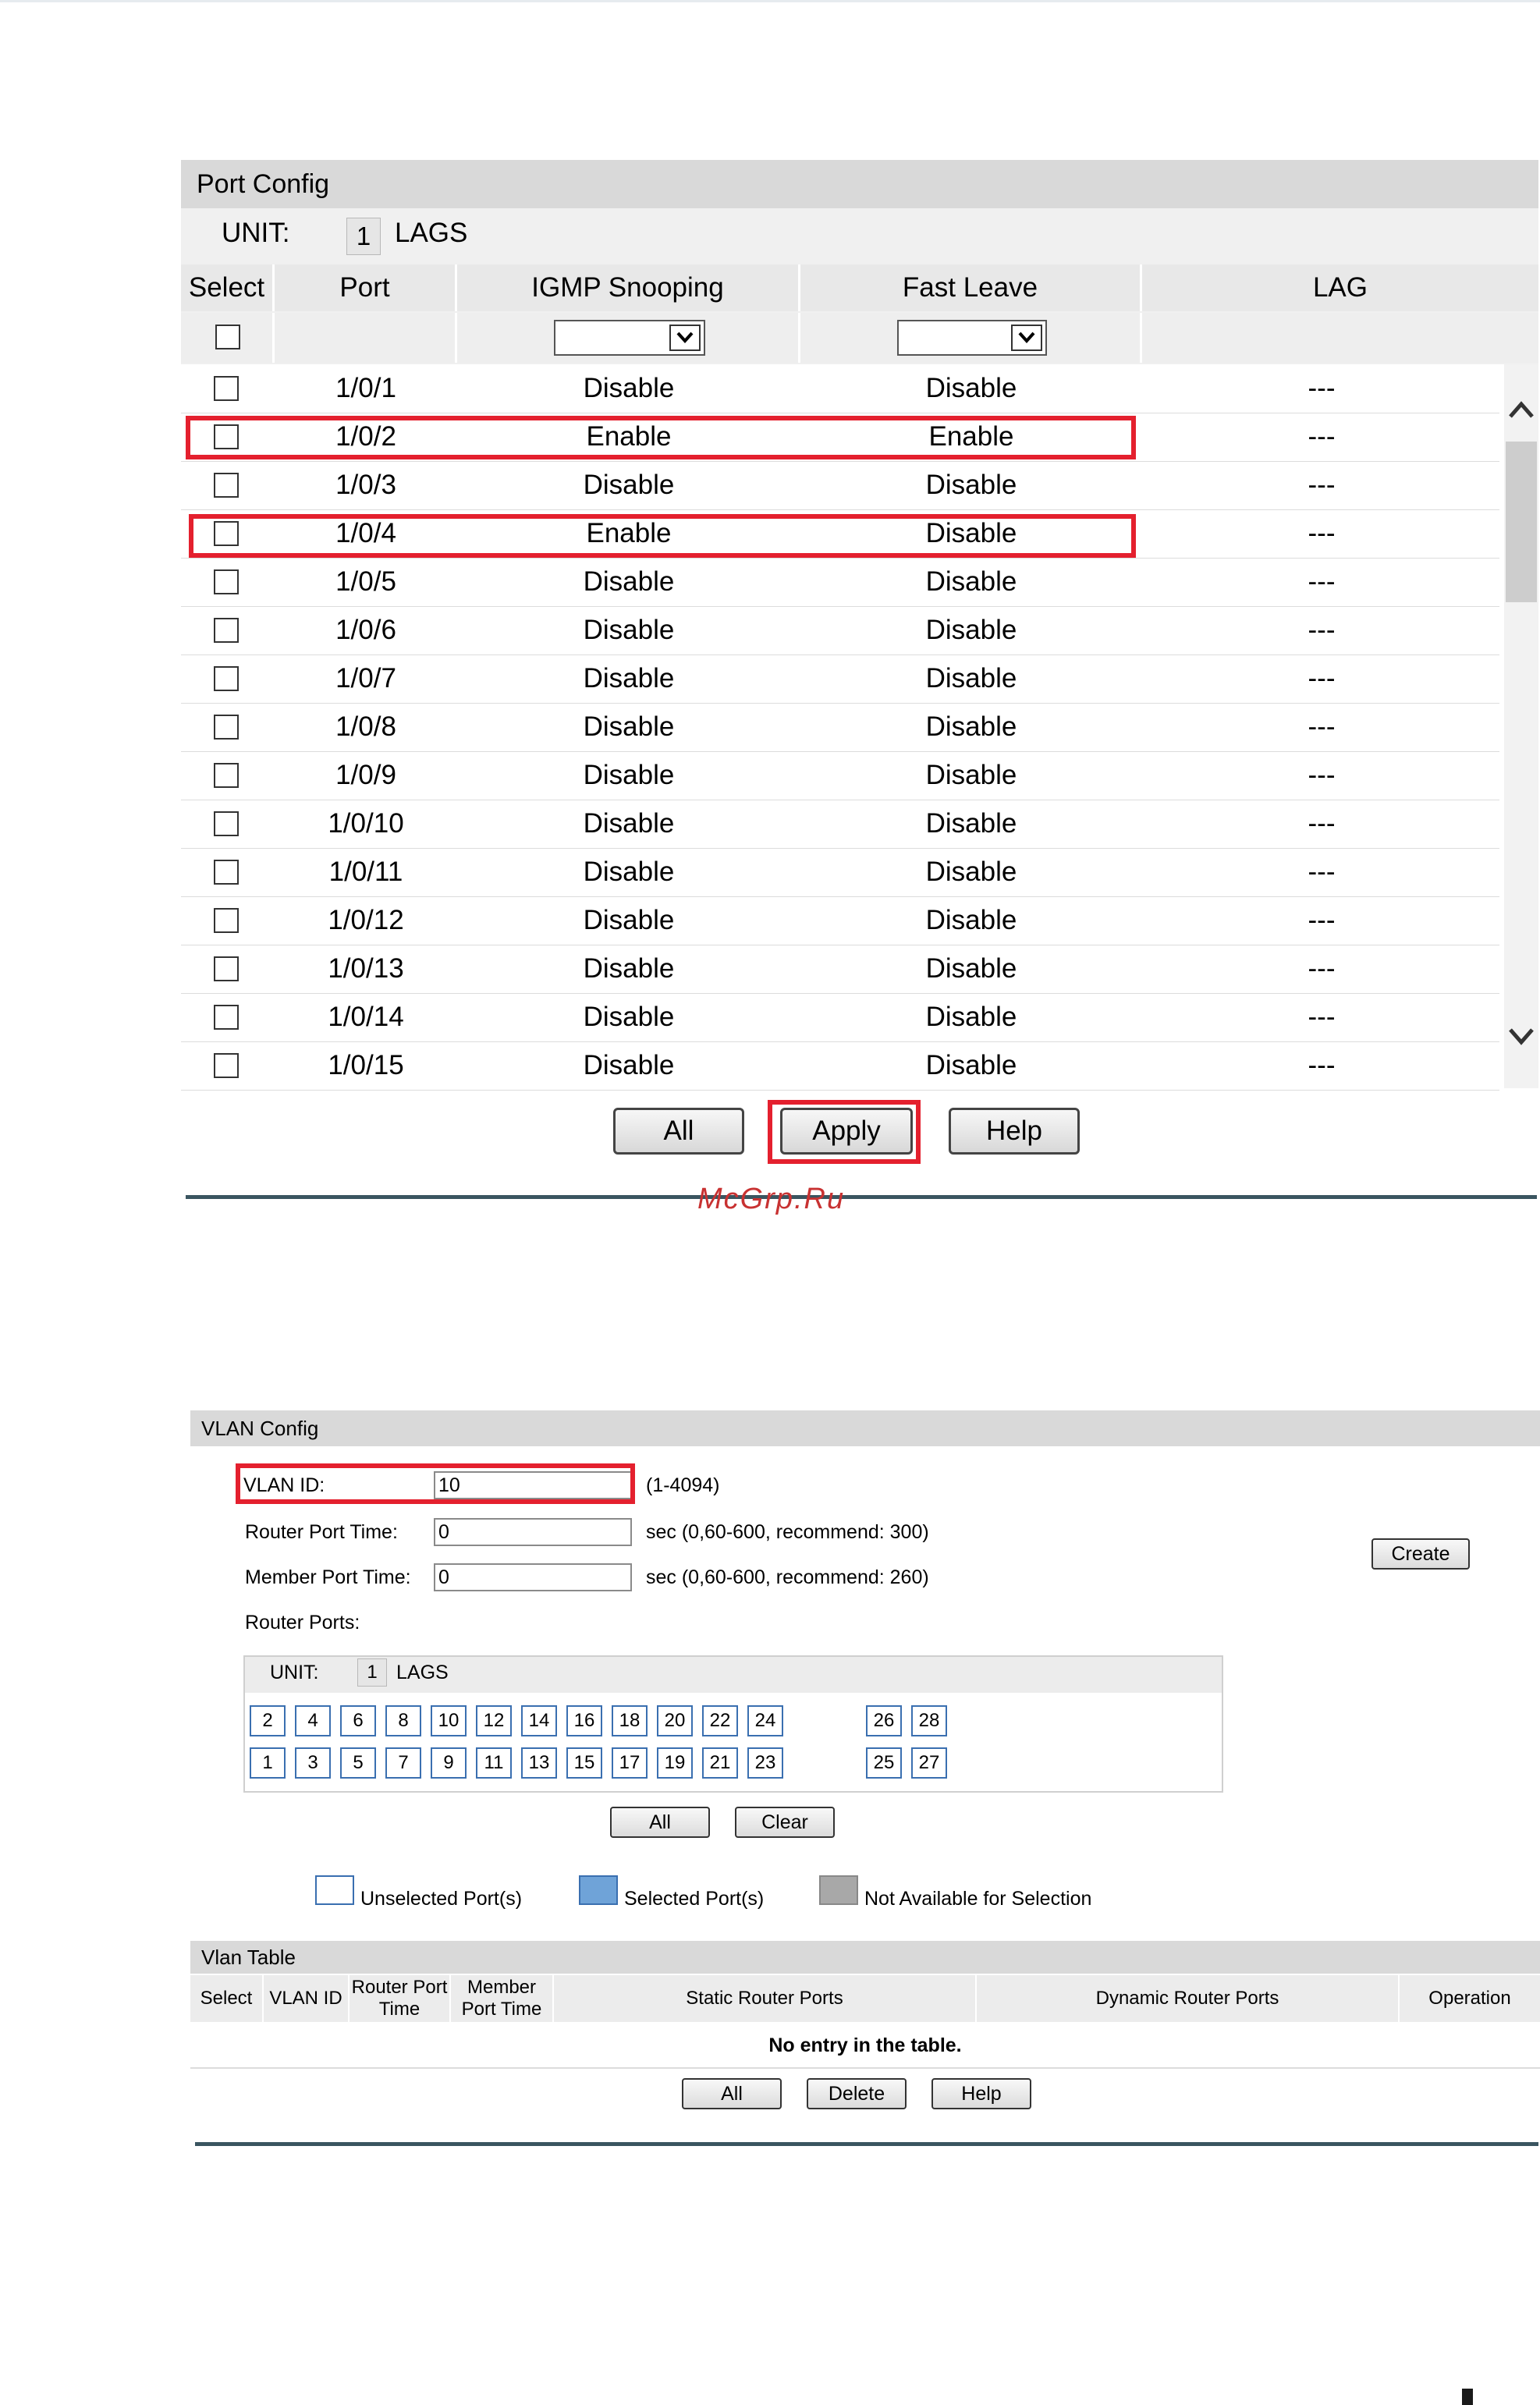 The width and height of the screenshot is (1540, 2405). I want to click on port-13: 13, so click(539, 1763).